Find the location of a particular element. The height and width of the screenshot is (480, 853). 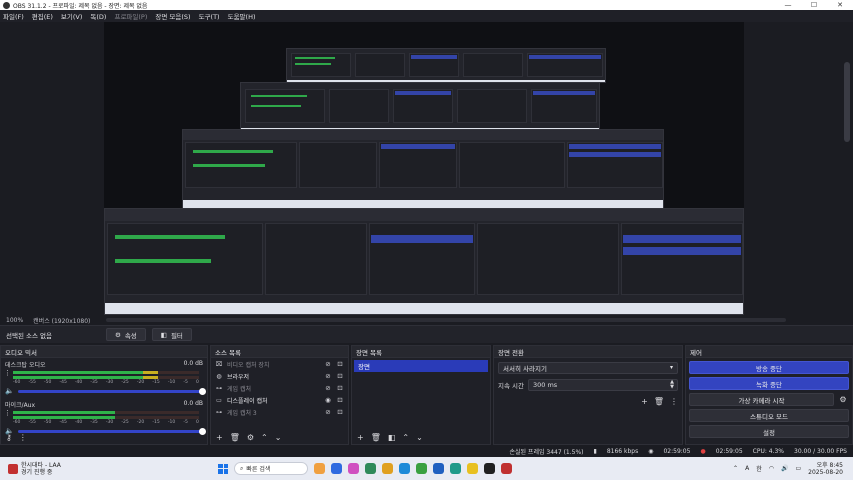

clock: 오후 8:45 2025-08-20 is located at coordinates (825, 469).